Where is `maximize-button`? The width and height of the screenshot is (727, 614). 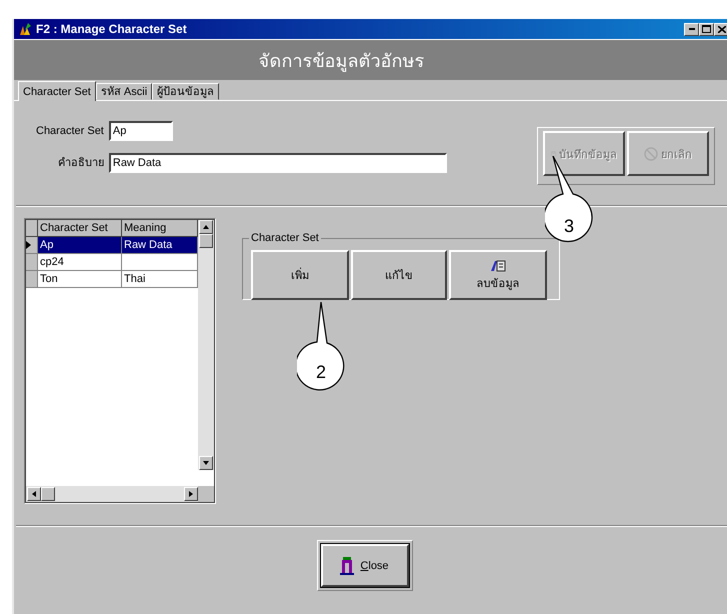 maximize-button is located at coordinates (706, 29).